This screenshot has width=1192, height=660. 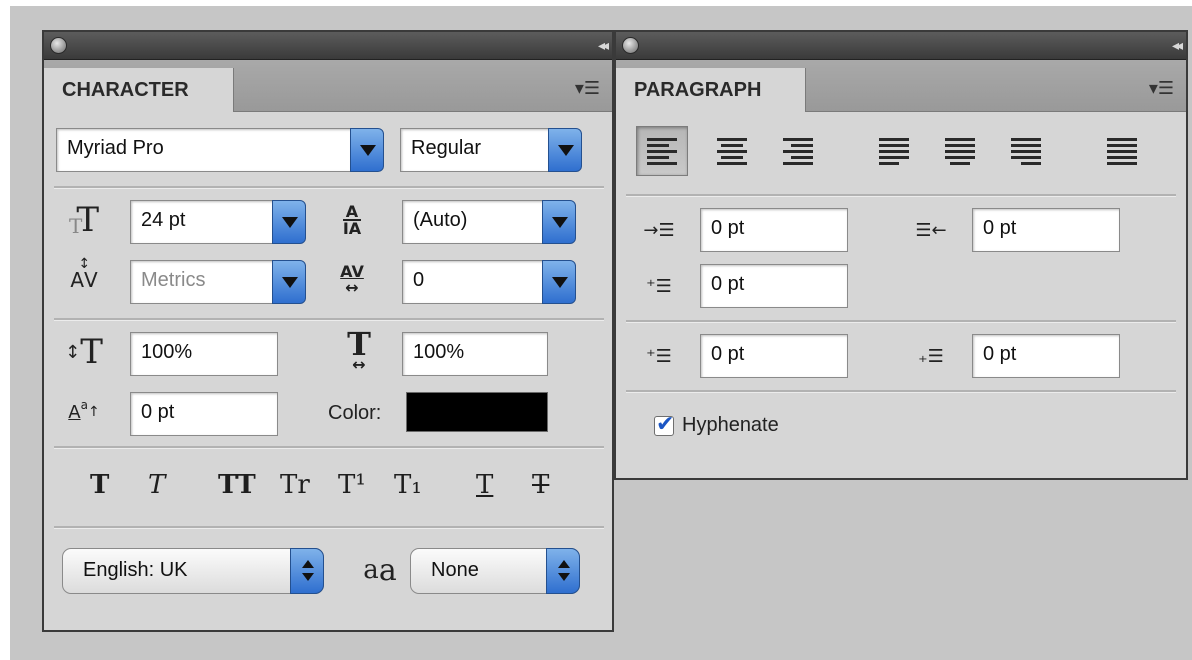 What do you see at coordinates (475, 150) in the screenshot?
I see `font-style-field: Regular` at bounding box center [475, 150].